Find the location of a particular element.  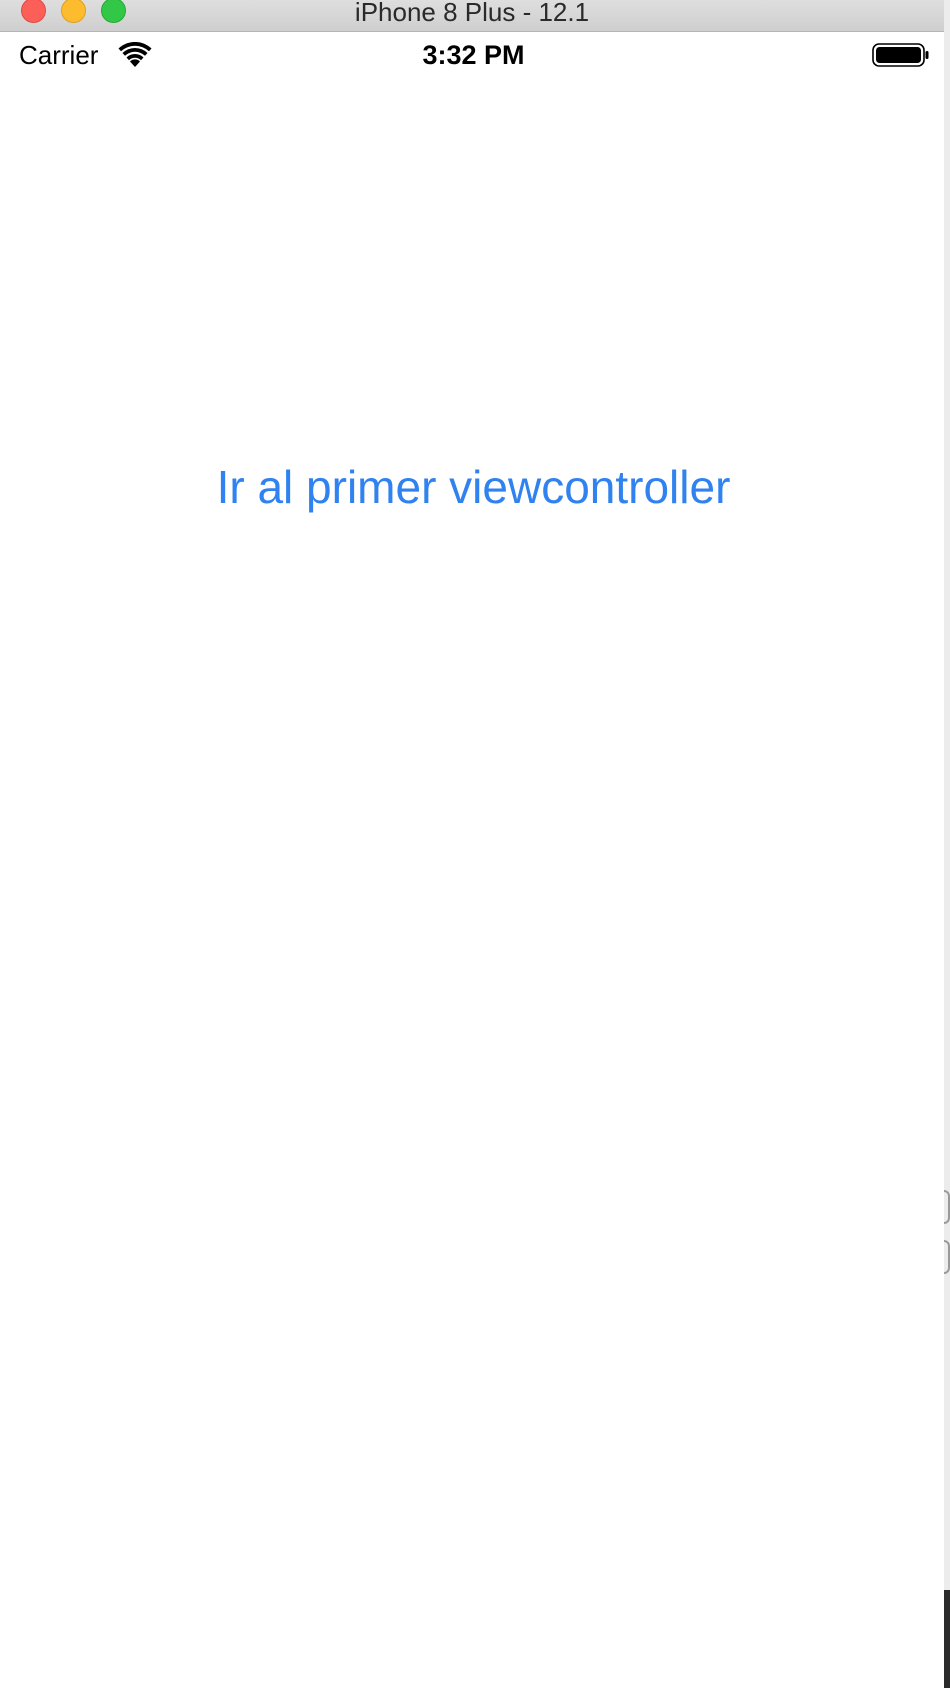

window-titlebar: iPhone 8 Plus - 12.1 is located at coordinates (472, 16).